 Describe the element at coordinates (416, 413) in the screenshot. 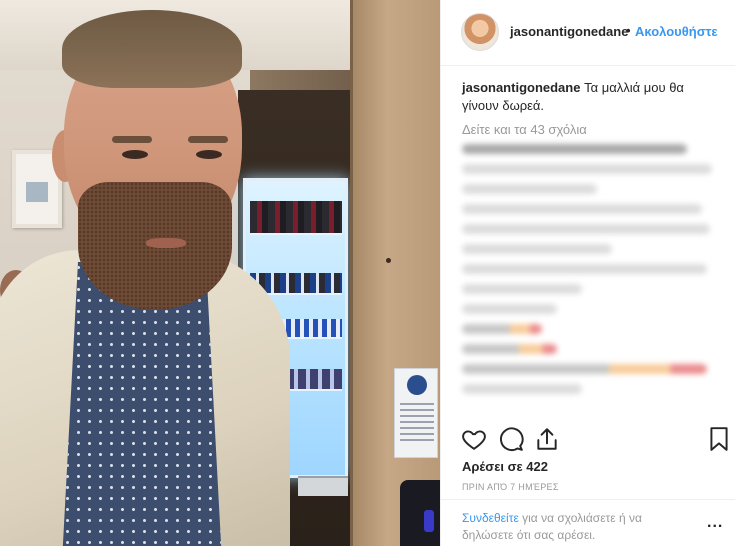

I see `wall-flyer` at that location.